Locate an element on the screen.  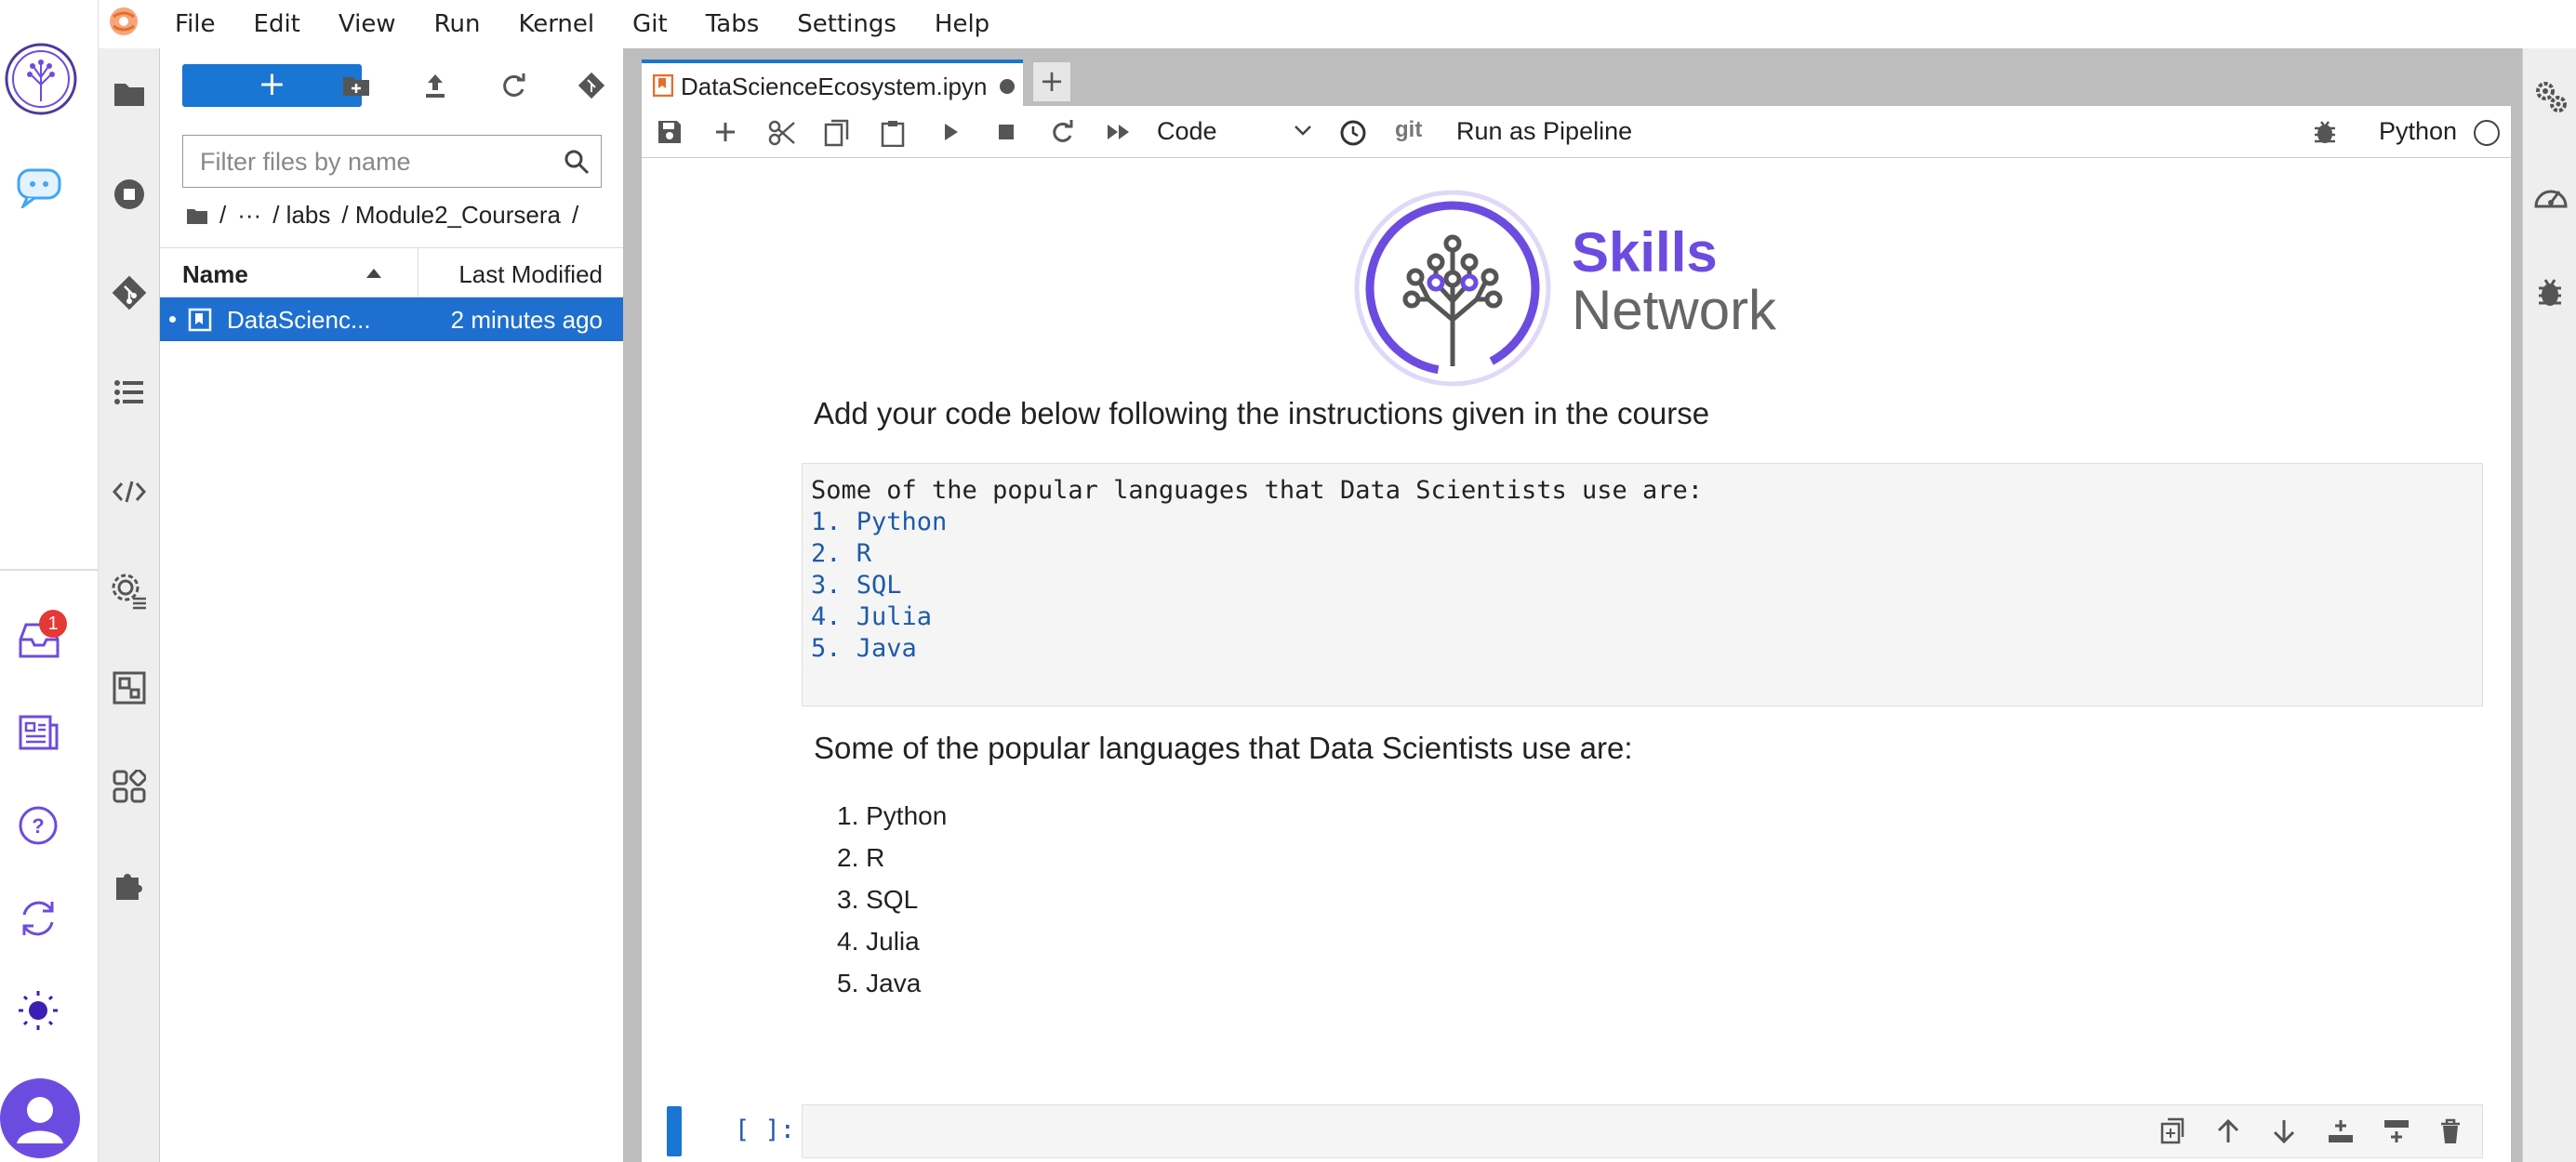
unsaved-indicator-icon is located at coordinates (1007, 86).